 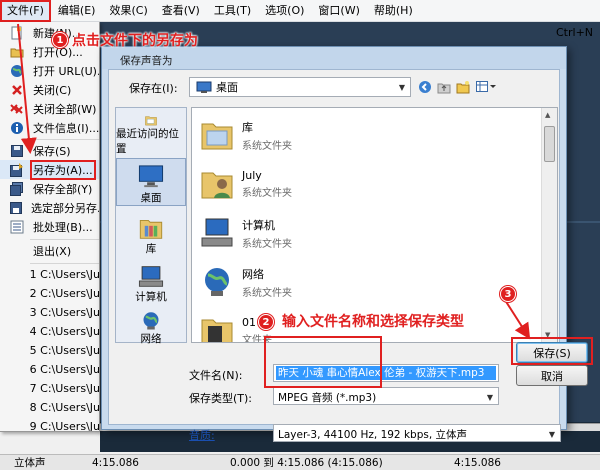 I want to click on view-menu-icon, so click(x=486, y=87).